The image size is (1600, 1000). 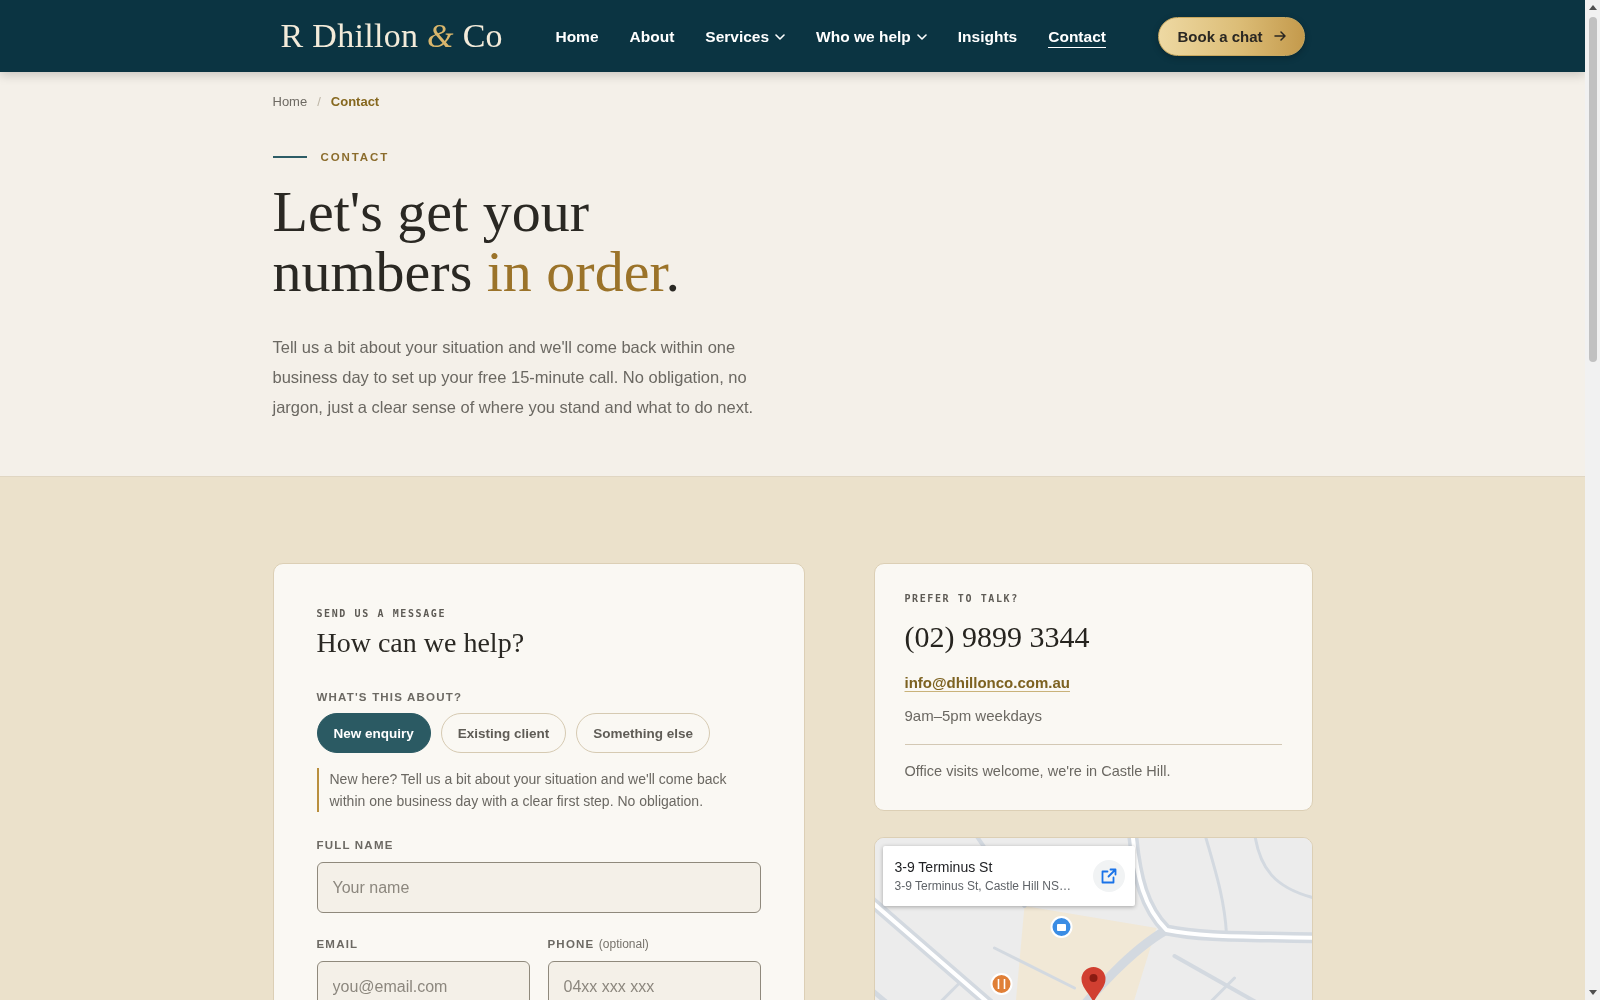 I want to click on intro-paragraph: Tell us a bit about your situation and we'll come back within one business day to set up your free 15-minute call. No obligation, no jargon, just a clear sense of where you stand and what to do next., so click(x=513, y=377).